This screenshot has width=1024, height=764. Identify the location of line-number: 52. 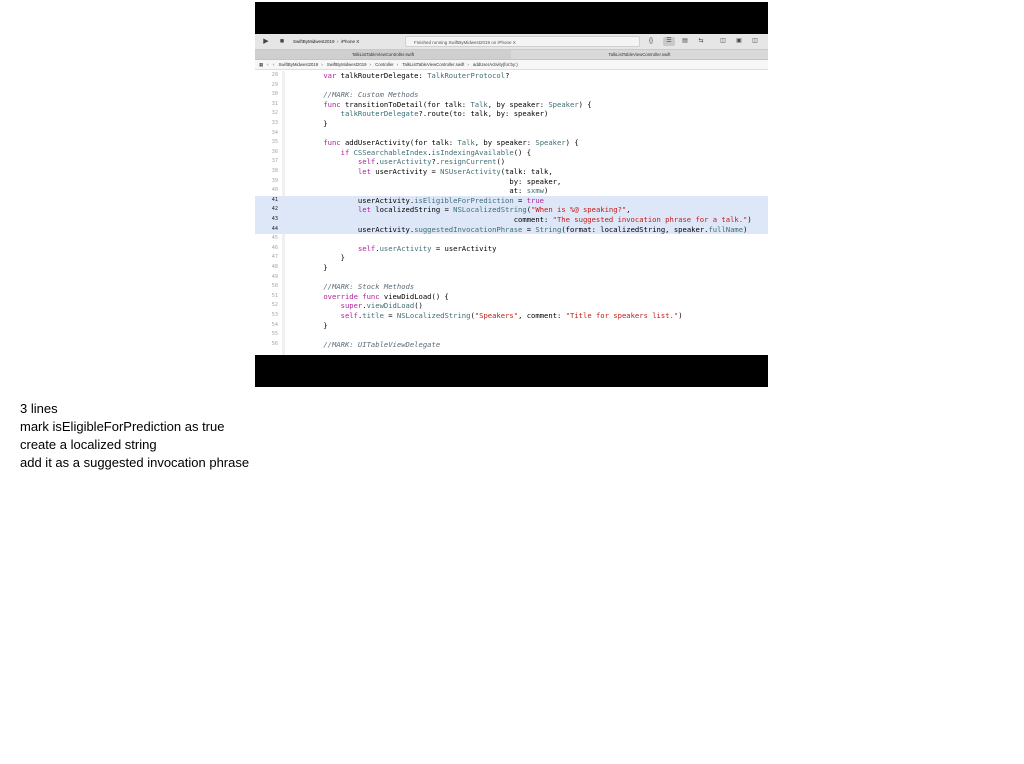
(274, 305).